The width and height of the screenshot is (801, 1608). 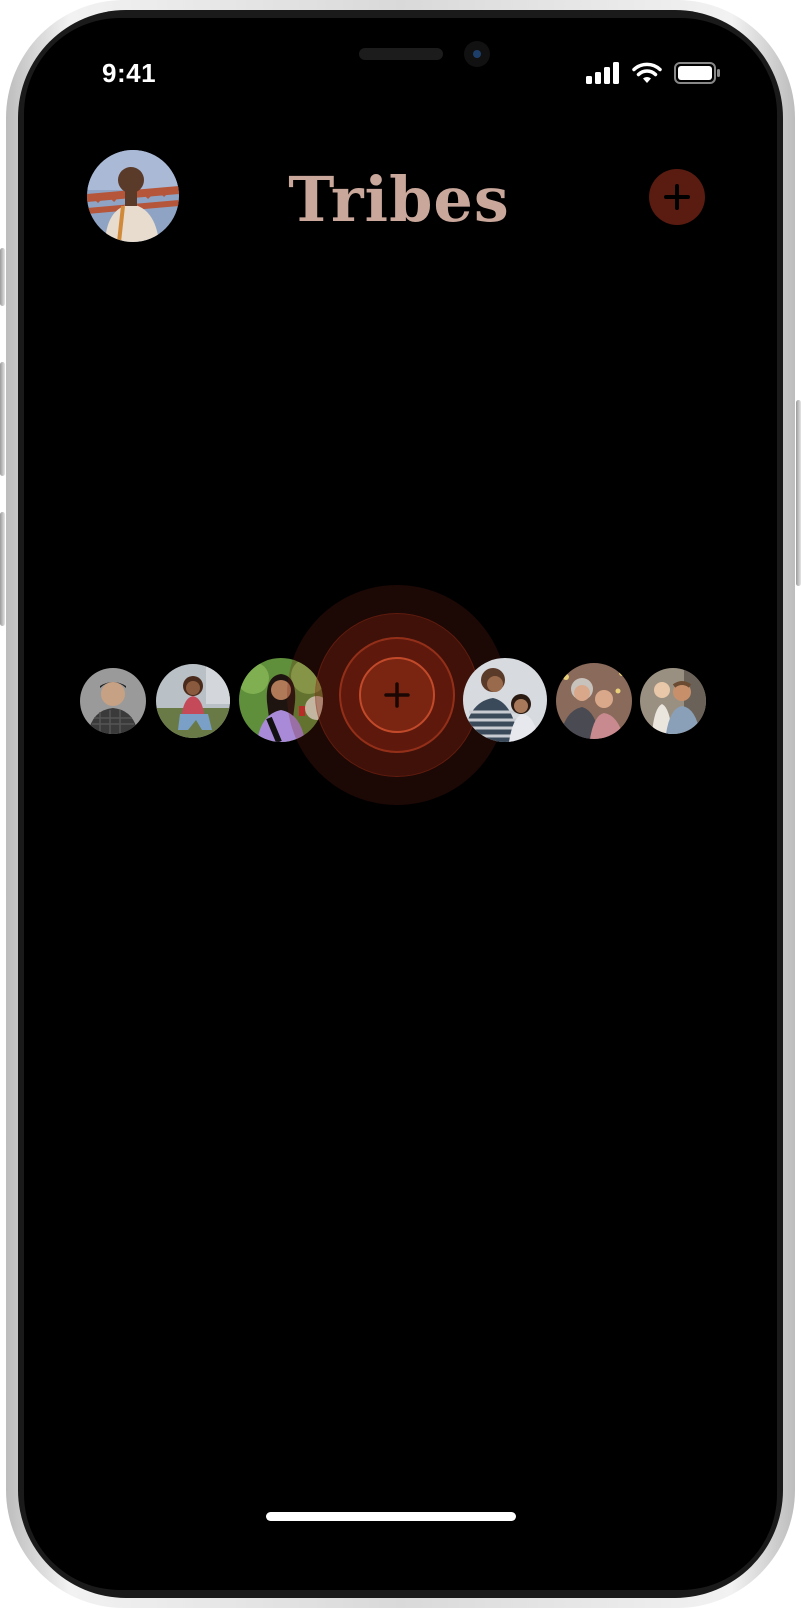 What do you see at coordinates (399, 199) in the screenshot?
I see `page-title: Tribes` at bounding box center [399, 199].